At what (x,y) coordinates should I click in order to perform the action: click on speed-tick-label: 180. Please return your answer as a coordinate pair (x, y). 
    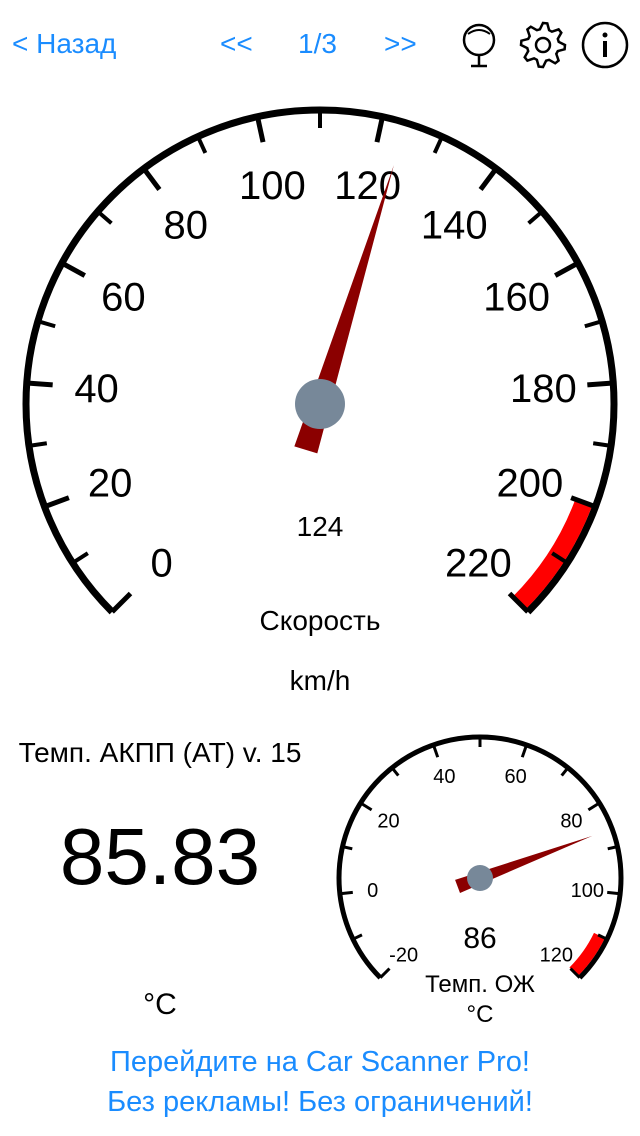
    Looking at the image, I should click on (543, 389).